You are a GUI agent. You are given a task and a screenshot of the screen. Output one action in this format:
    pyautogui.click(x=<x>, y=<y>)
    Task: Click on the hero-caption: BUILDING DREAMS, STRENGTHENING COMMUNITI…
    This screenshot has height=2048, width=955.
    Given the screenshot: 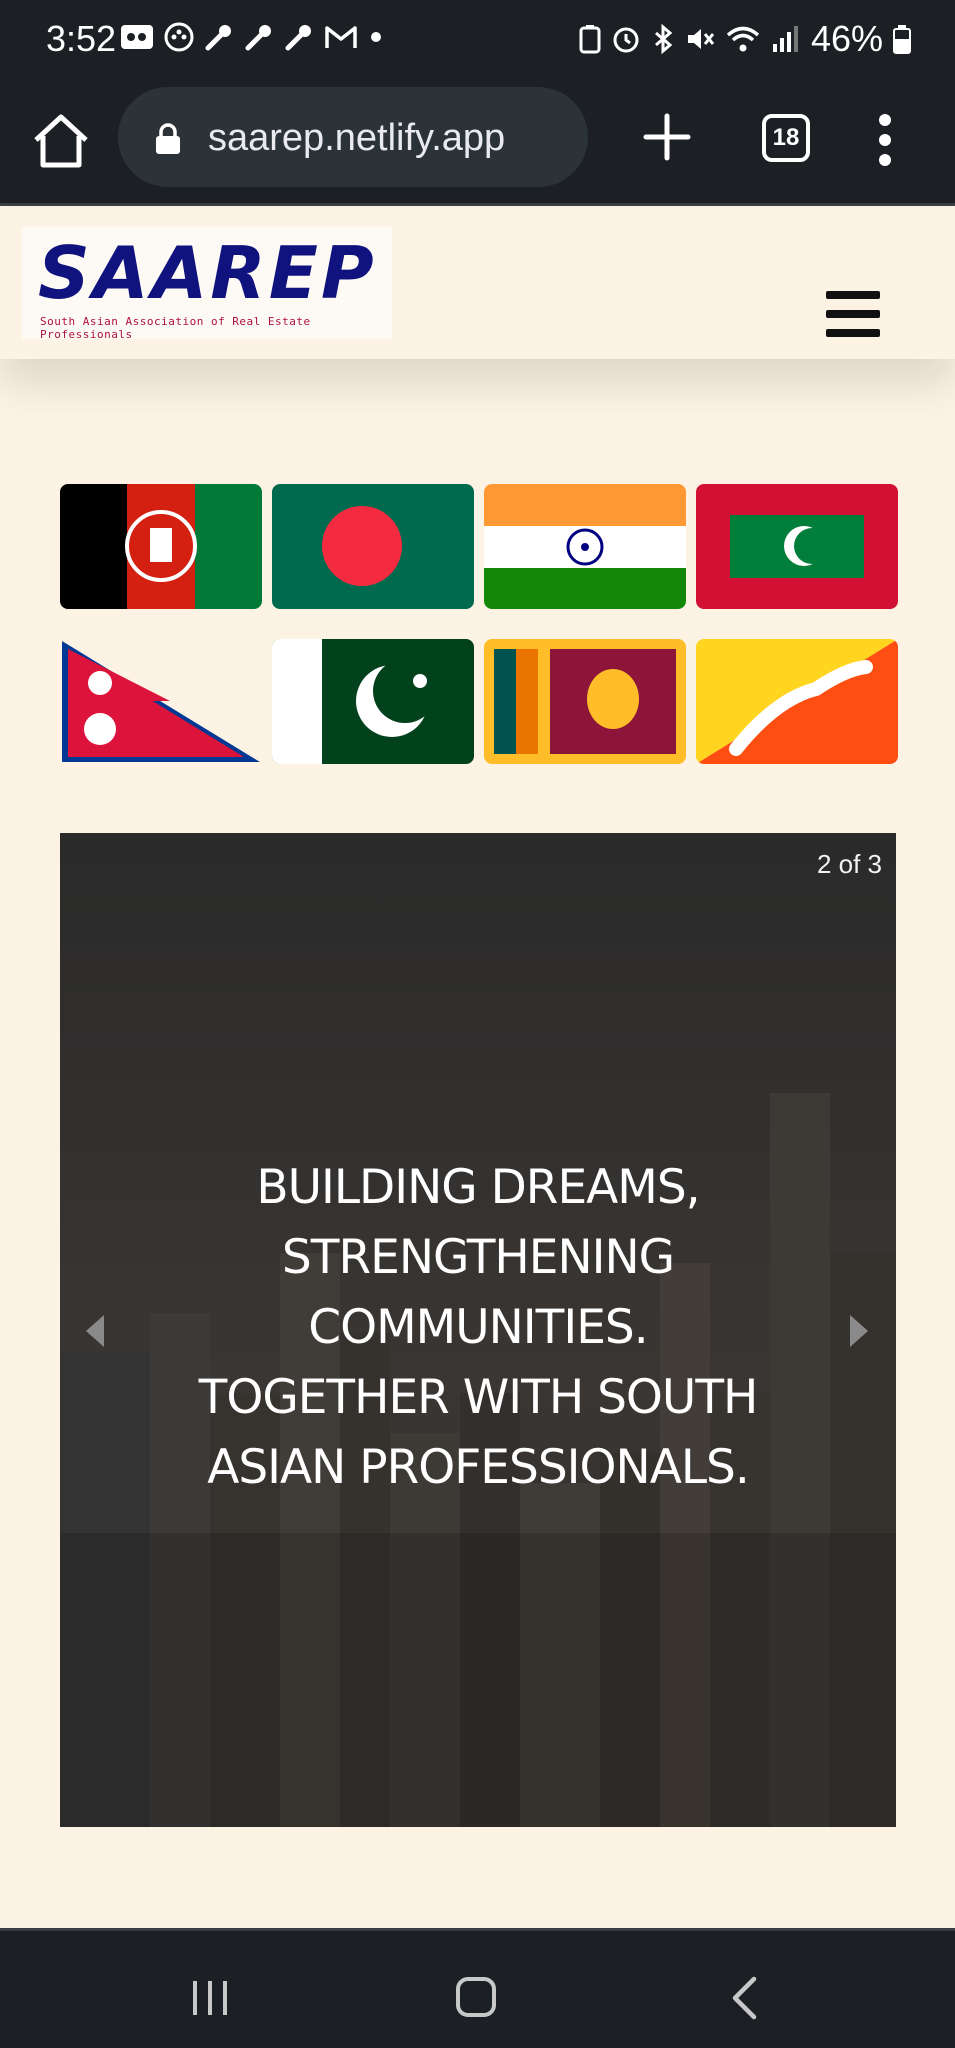 What is the action you would take?
    pyautogui.click(x=478, y=1328)
    